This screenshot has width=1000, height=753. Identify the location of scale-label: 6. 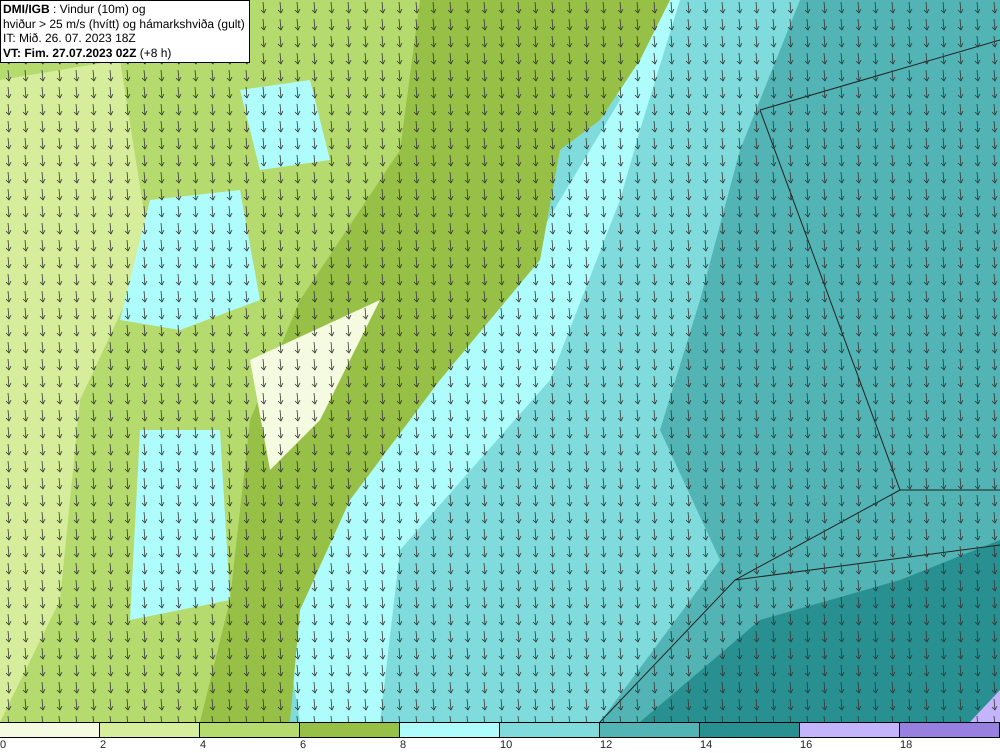
(303, 745).